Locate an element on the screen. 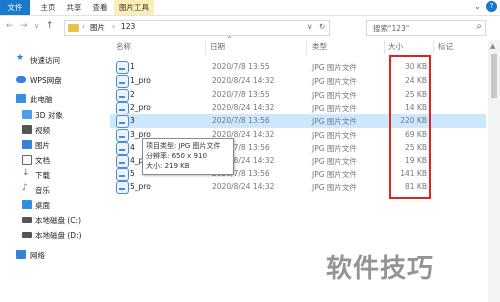 The width and height of the screenshot is (500, 302). sidebar-item-this-pc: 此电脑 is located at coordinates (54, 99).